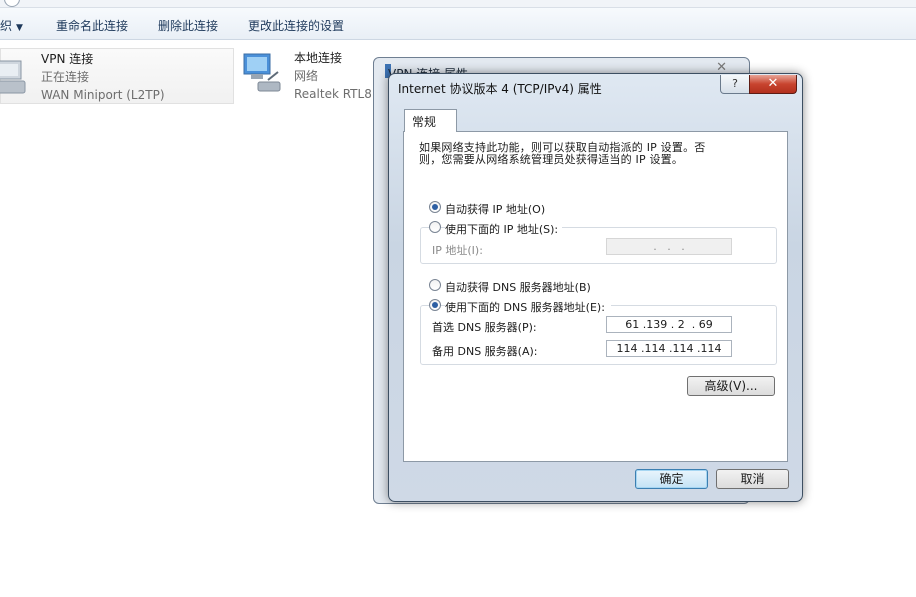 The height and width of the screenshot is (597, 916). What do you see at coordinates (188, 25) in the screenshot?
I see `delete-connection-button: 删除此连接` at bounding box center [188, 25].